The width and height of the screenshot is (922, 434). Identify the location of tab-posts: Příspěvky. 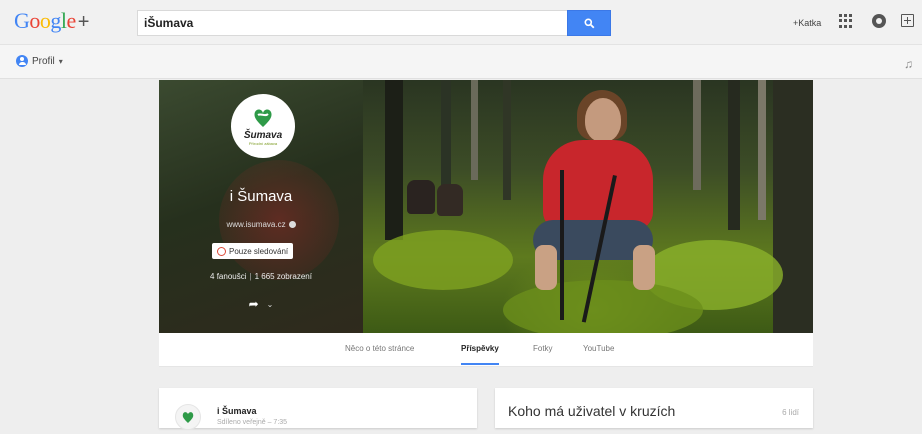
(480, 354).